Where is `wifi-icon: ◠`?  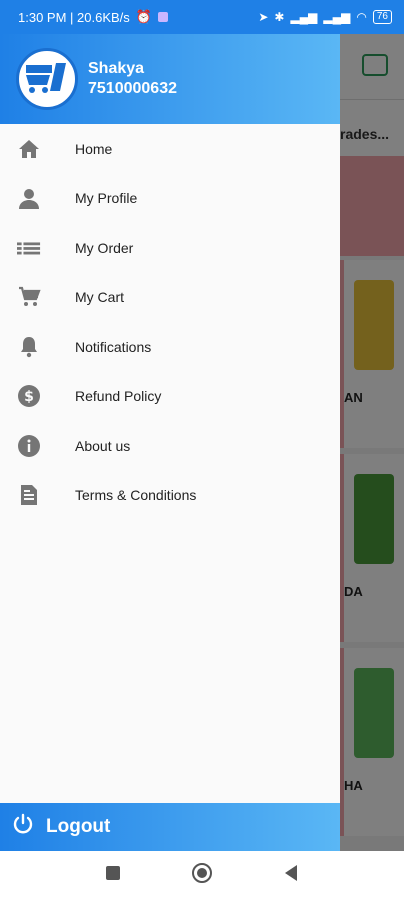 wifi-icon: ◠ is located at coordinates (361, 17).